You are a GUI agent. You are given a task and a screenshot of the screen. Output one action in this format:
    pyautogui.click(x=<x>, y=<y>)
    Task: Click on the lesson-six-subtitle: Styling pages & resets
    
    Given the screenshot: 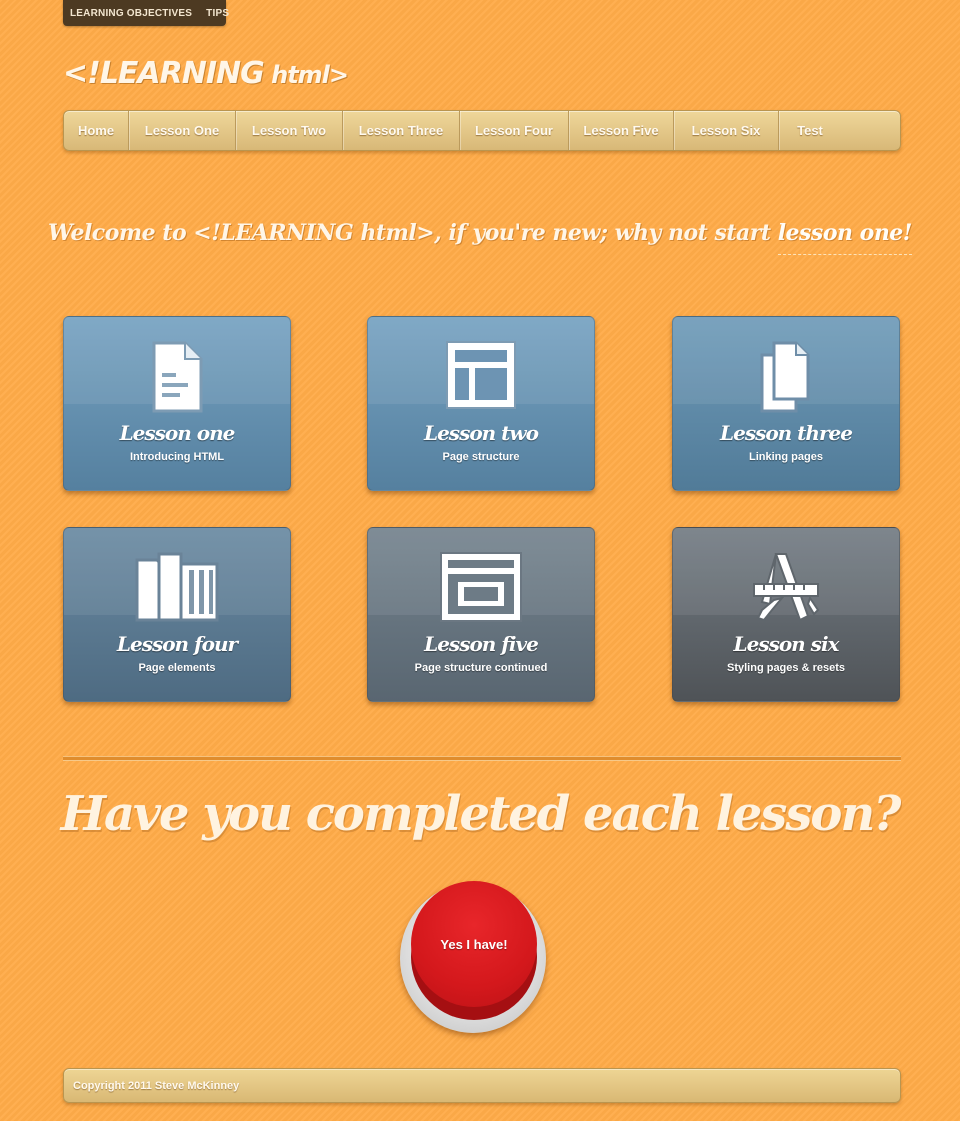 What is the action you would take?
    pyautogui.click(x=786, y=668)
    